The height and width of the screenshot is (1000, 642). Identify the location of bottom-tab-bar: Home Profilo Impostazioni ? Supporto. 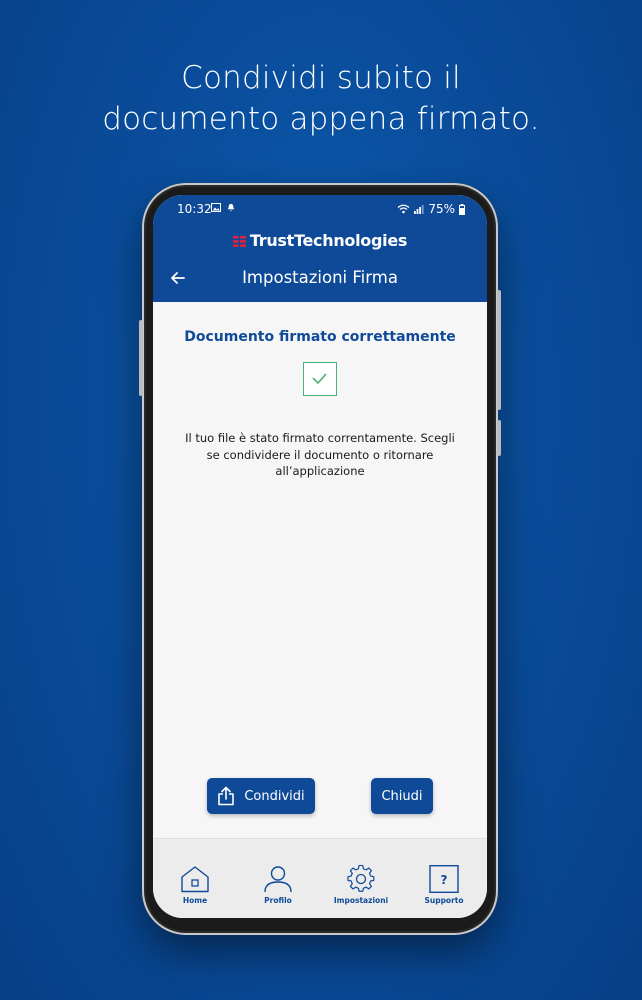
(320, 878).